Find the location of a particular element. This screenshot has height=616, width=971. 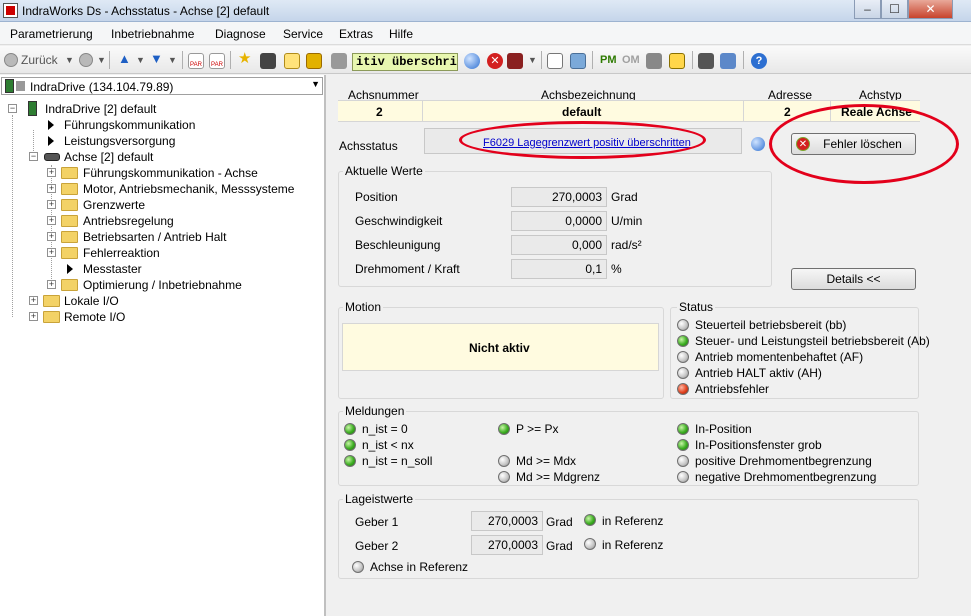

geschwindigkeit-value: 0,0000 is located at coordinates (559, 221).